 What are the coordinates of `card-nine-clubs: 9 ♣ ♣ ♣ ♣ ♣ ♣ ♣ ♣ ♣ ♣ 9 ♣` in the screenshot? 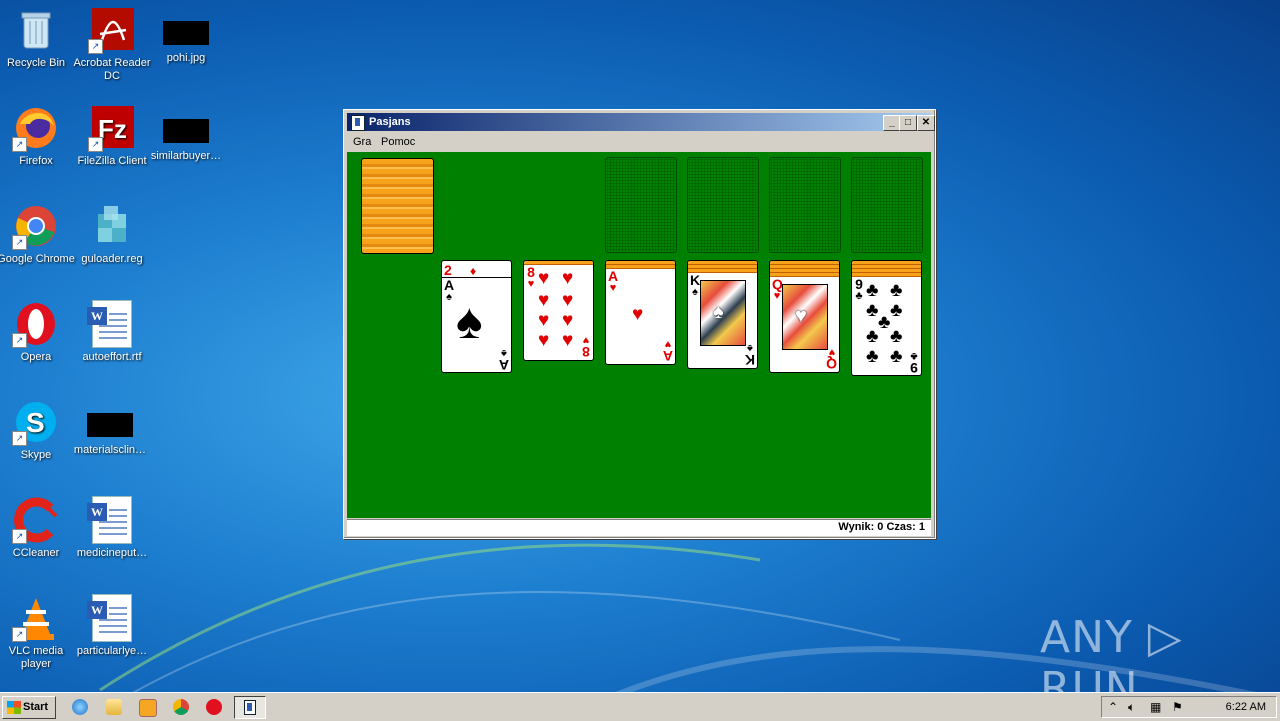 It's located at (886, 326).